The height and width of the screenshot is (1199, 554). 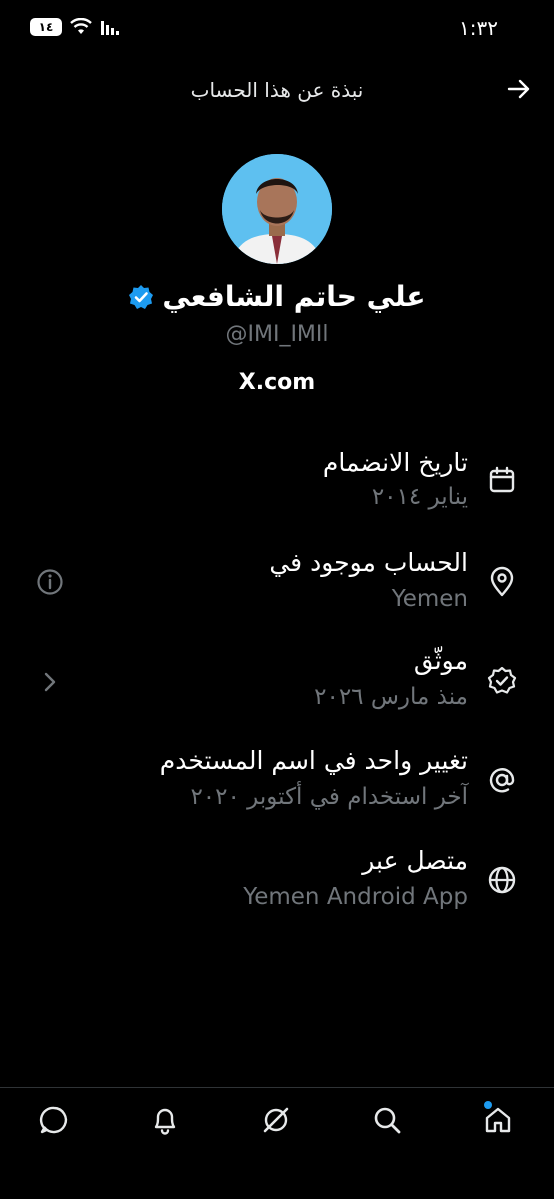 What do you see at coordinates (440, 660) in the screenshot?
I see `verified-title: موثّق` at bounding box center [440, 660].